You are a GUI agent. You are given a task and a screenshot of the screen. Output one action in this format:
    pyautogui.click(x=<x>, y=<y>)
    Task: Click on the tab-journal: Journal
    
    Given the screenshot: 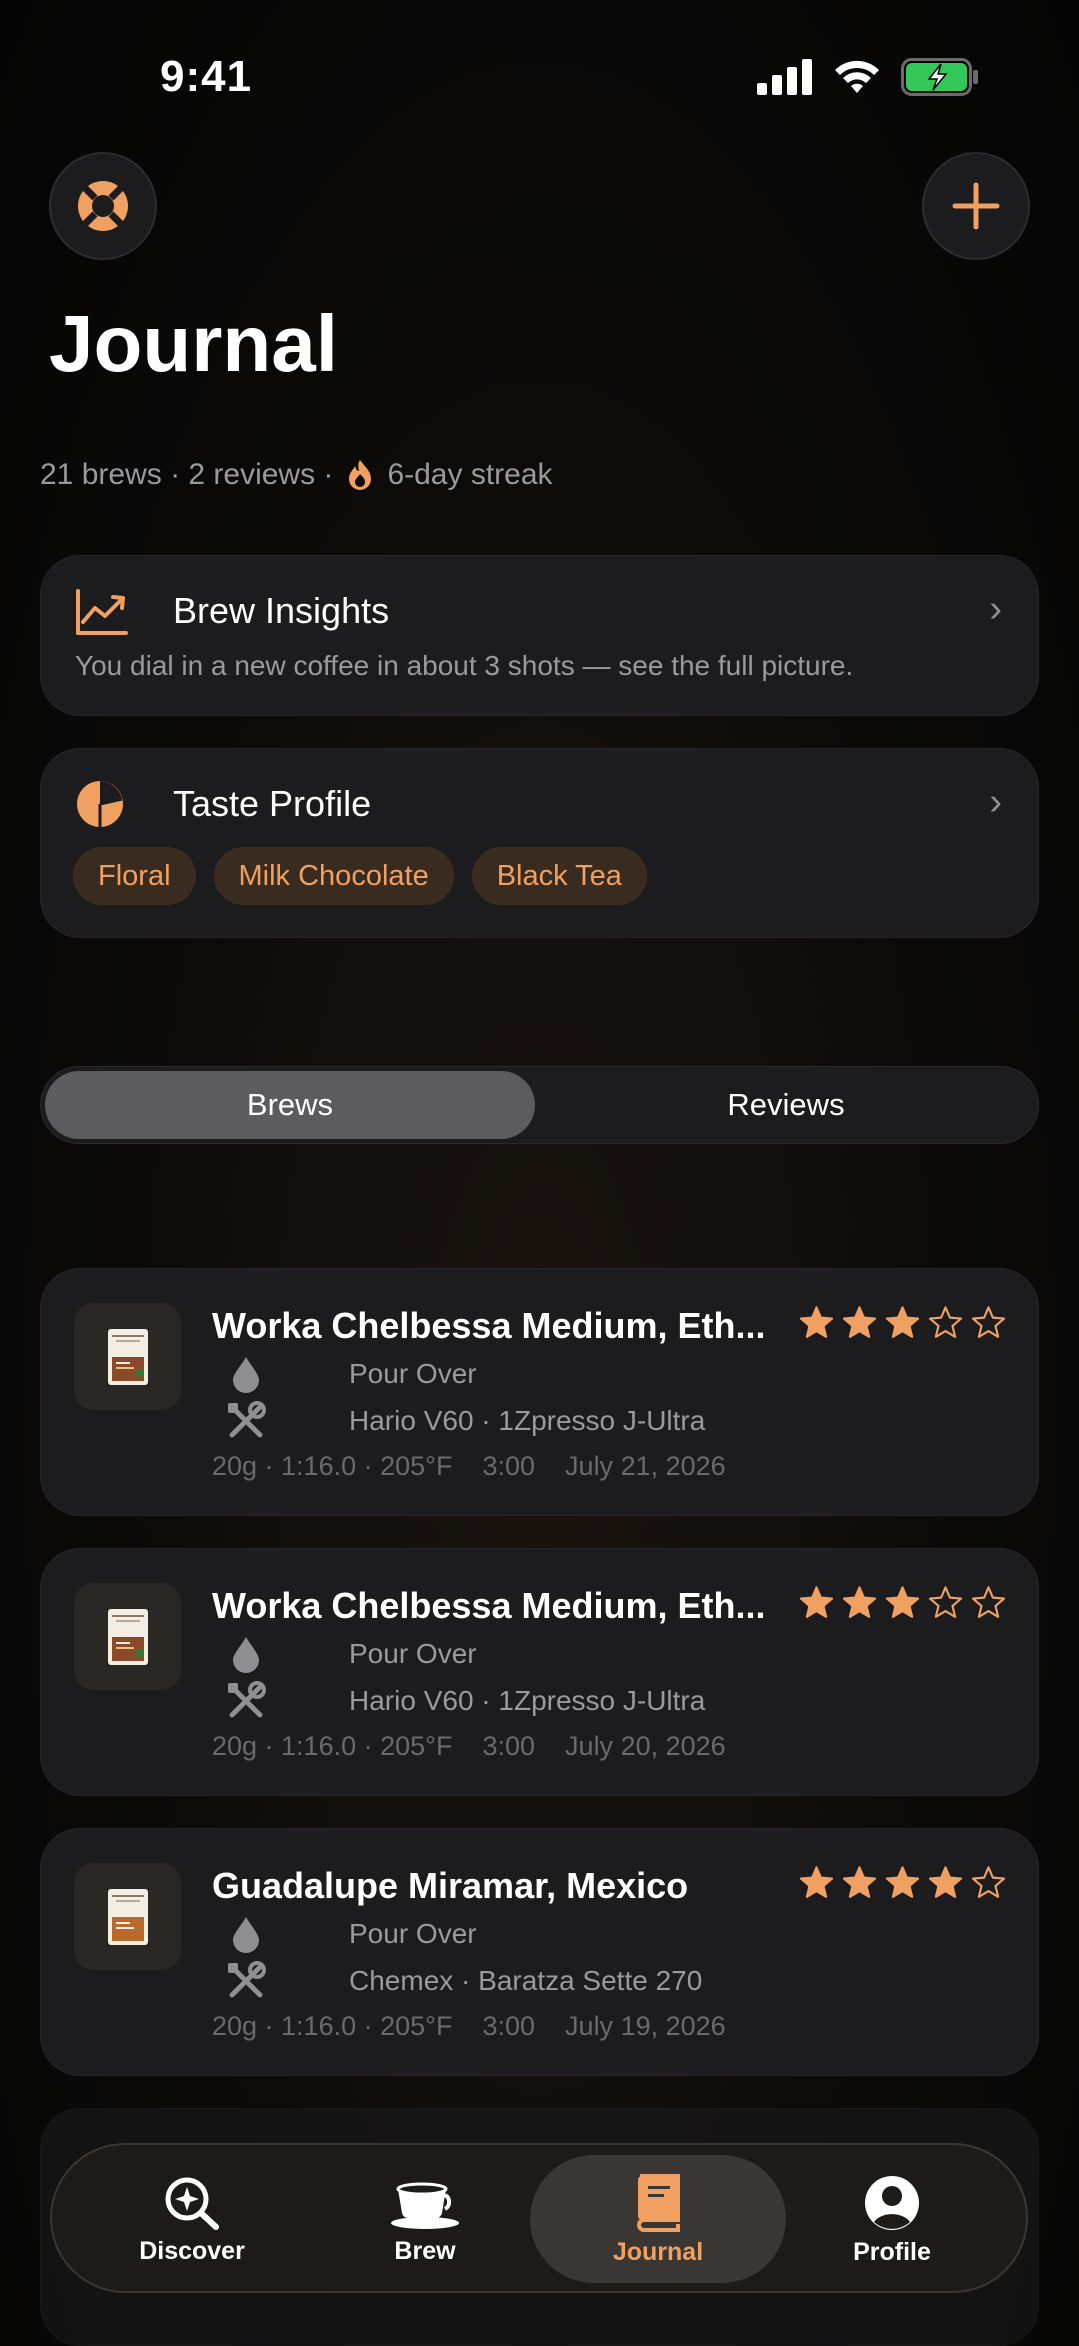 What is the action you would take?
    pyautogui.click(x=658, y=2220)
    